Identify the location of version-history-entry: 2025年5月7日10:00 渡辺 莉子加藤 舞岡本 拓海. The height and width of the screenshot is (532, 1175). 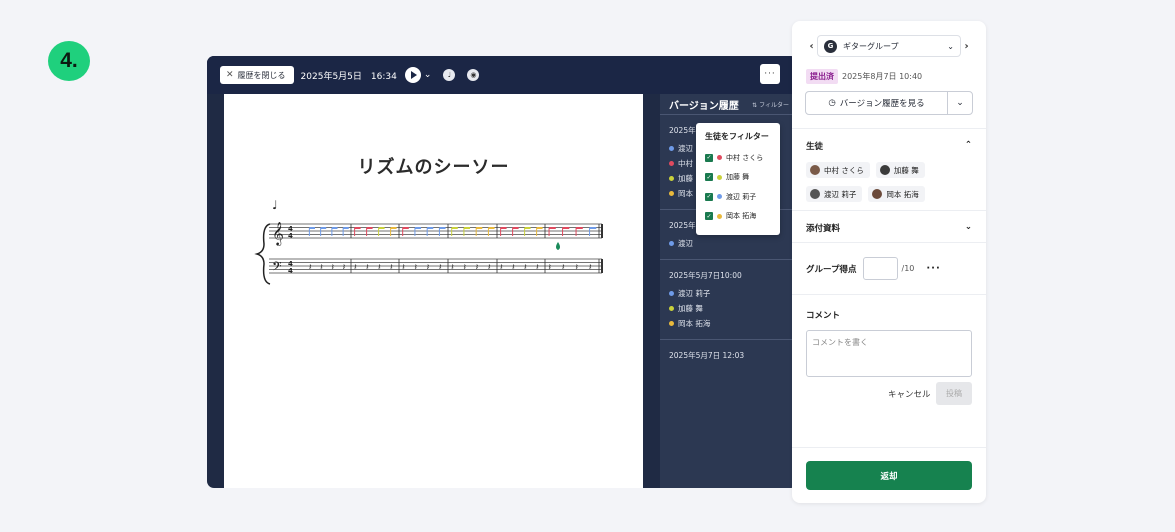
(728, 299).